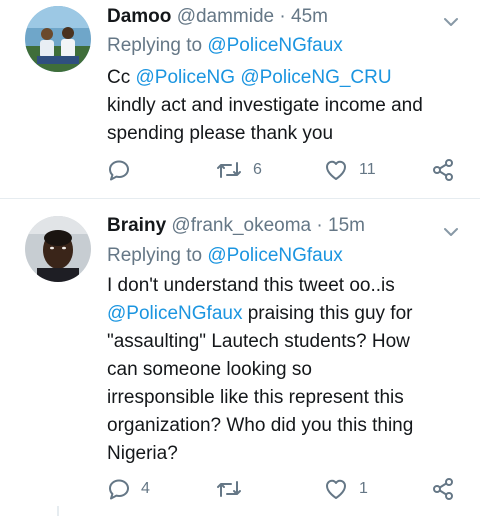 This screenshot has width=480, height=516. I want to click on tweet-header: Brainy @frank_okeoma · 15m, so click(273, 226).